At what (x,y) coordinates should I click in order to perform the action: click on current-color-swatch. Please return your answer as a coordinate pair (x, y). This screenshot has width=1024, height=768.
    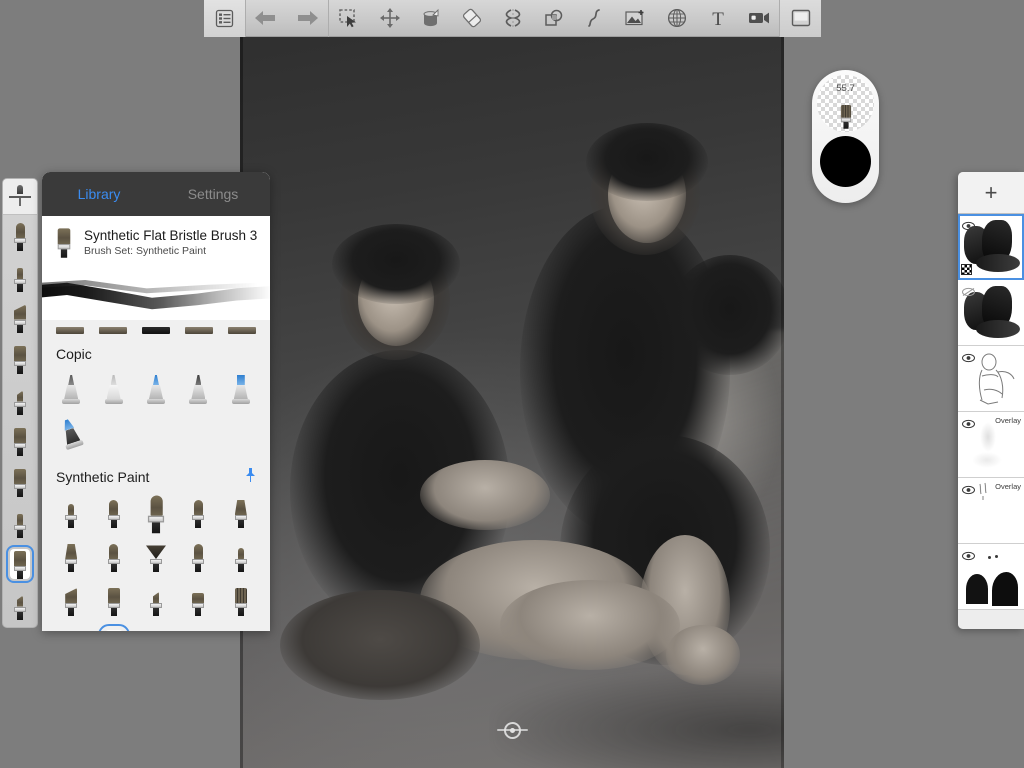
    Looking at the image, I should click on (845, 161).